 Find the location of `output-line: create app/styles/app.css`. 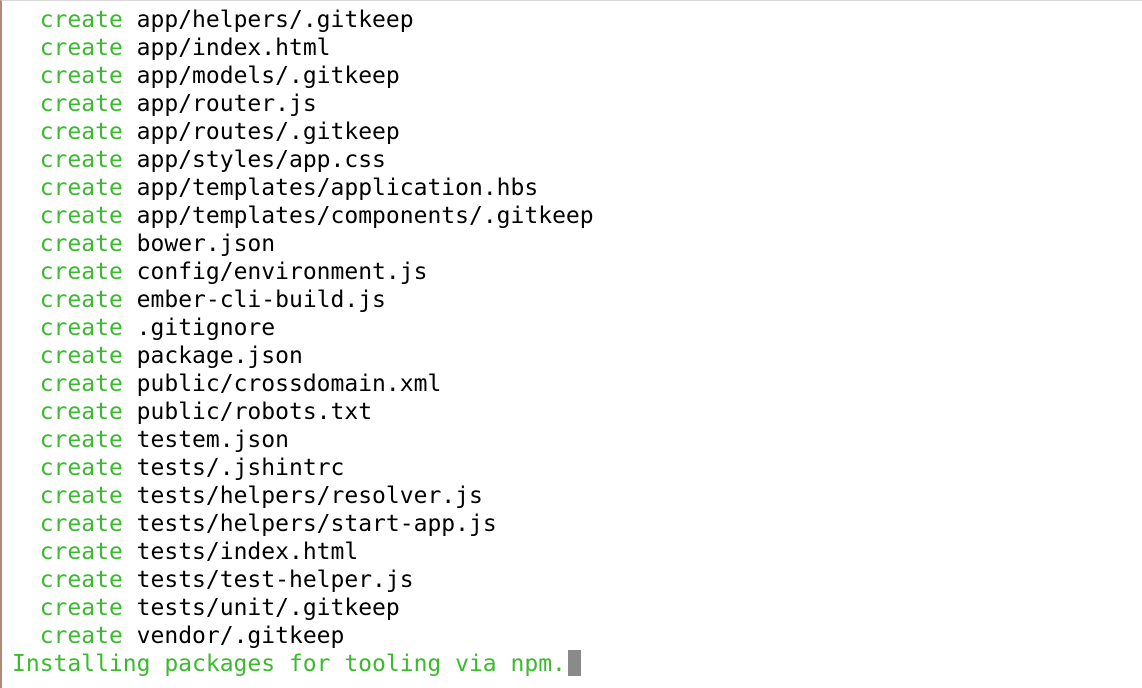

output-line: create app/styles/app.css is located at coordinates (577, 160).